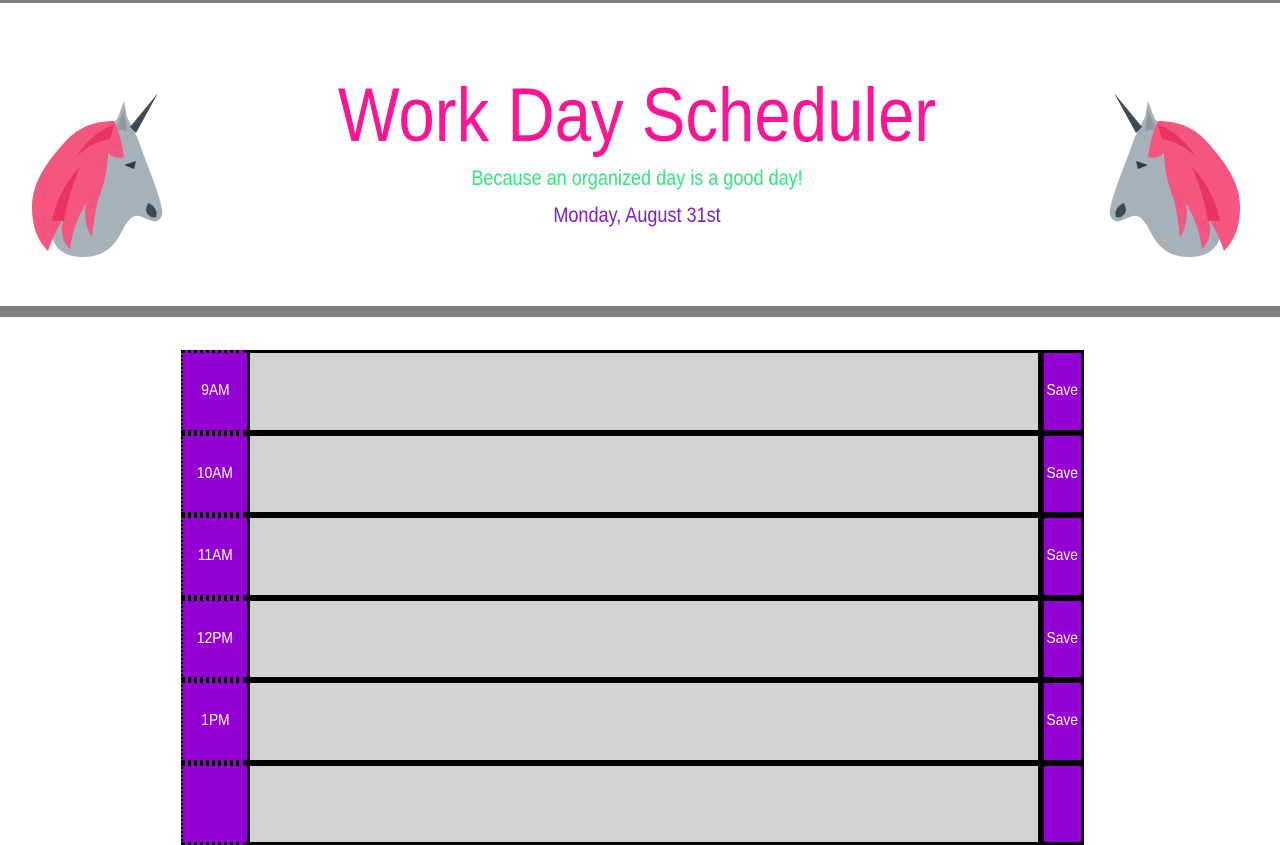  I want to click on time-block-row: 12PM Save, so click(632, 639).